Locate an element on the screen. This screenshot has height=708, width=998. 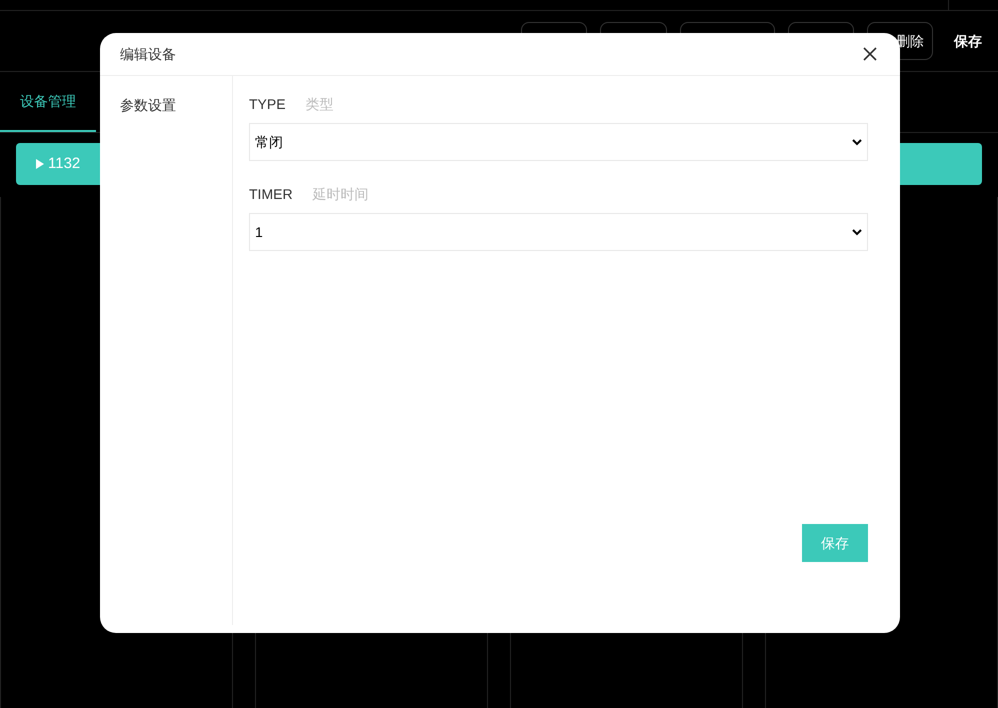
select-field: 常闭 is located at coordinates (558, 142).